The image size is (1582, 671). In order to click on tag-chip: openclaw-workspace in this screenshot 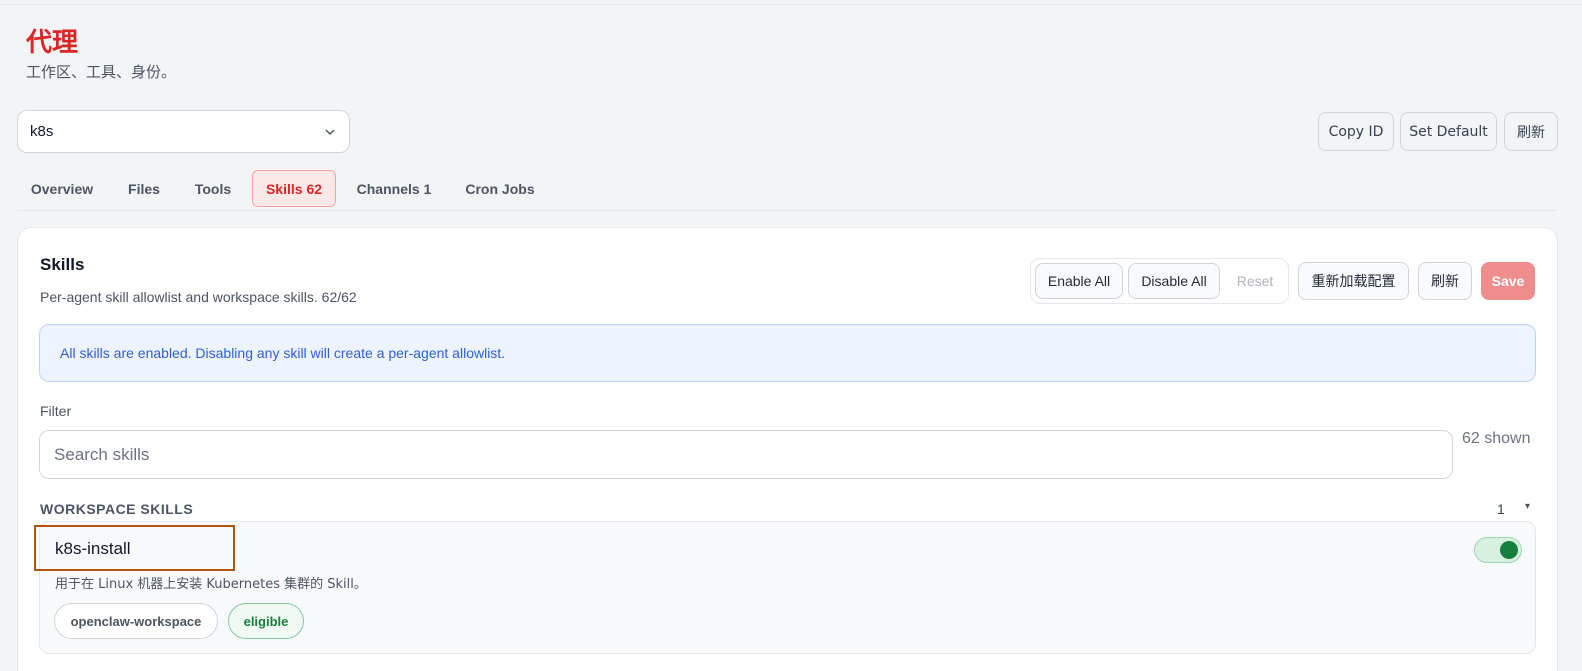, I will do `click(136, 621)`.